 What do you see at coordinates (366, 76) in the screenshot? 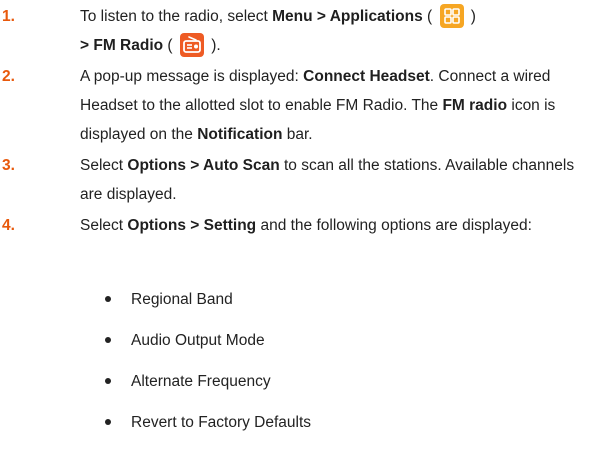
I see `popup-message-name: Connect Headset` at bounding box center [366, 76].